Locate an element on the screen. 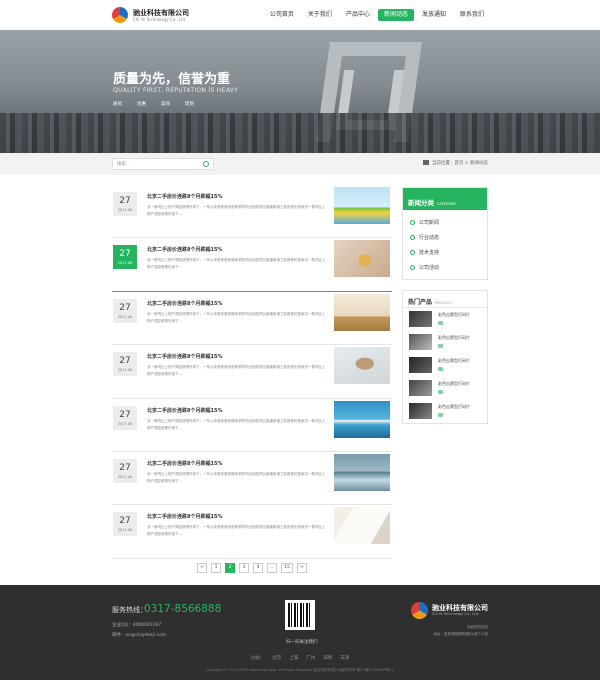 The height and width of the screenshot is (680, 600). category-item: 公司新闻 is located at coordinates (445, 223).